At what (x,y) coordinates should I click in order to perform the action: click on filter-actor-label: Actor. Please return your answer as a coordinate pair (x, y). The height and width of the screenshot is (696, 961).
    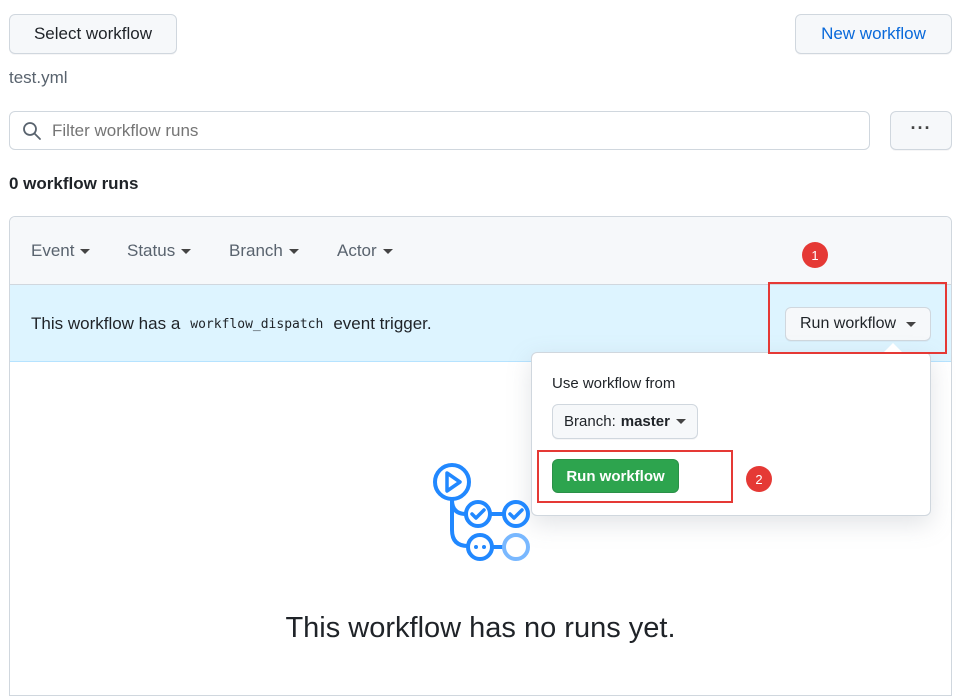
    Looking at the image, I should click on (357, 250).